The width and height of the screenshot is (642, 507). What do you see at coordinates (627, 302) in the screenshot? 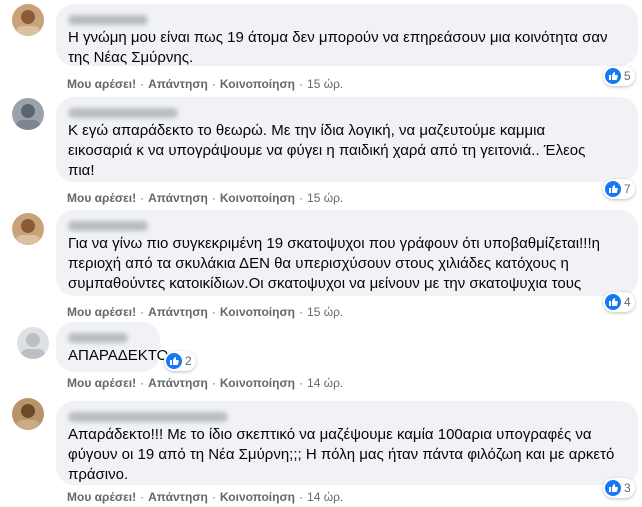
I see `reaction-number: 4` at bounding box center [627, 302].